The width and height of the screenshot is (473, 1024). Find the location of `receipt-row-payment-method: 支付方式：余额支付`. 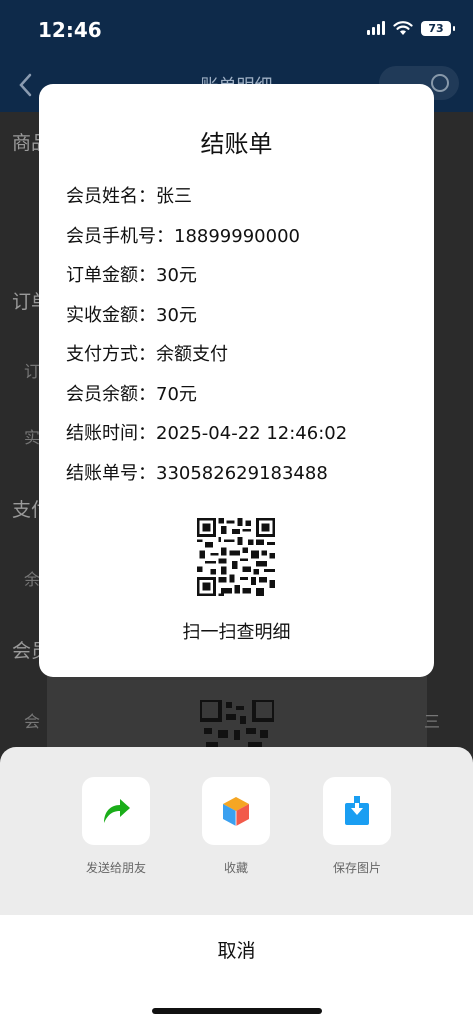

receipt-row-payment-method: 支付方式：余额支付 is located at coordinates (206, 360).